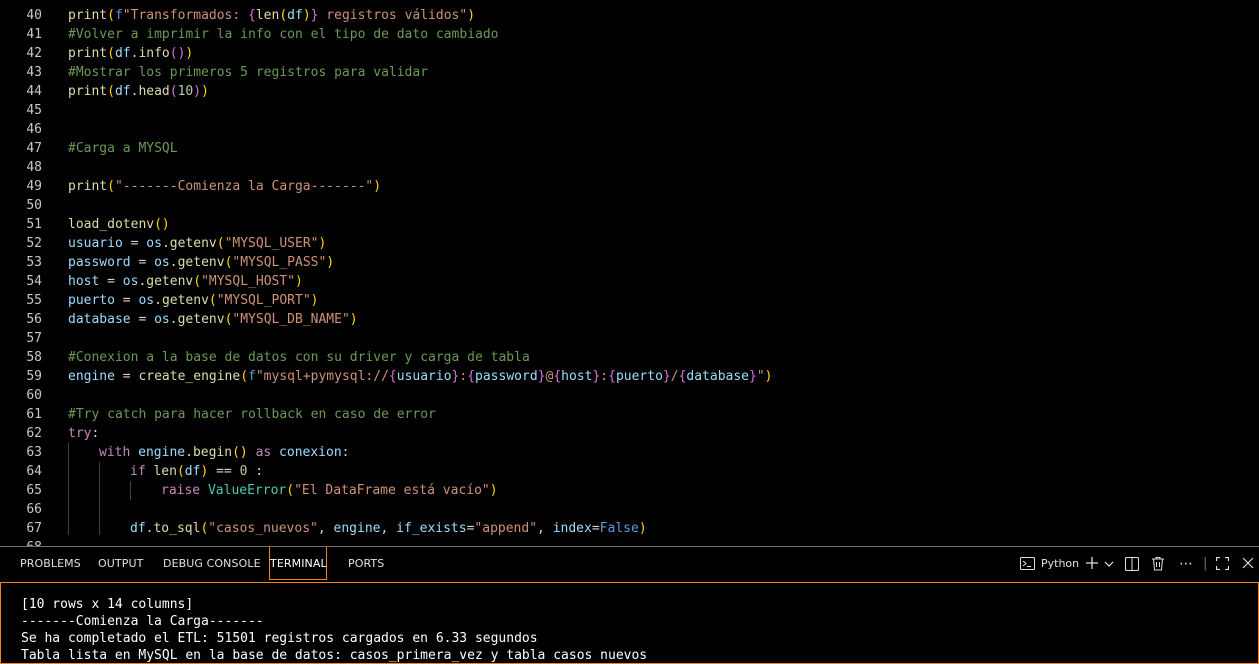 The image size is (1259, 664). I want to click on code-token: "MYSQL_DB_NAME", so click(291, 319).